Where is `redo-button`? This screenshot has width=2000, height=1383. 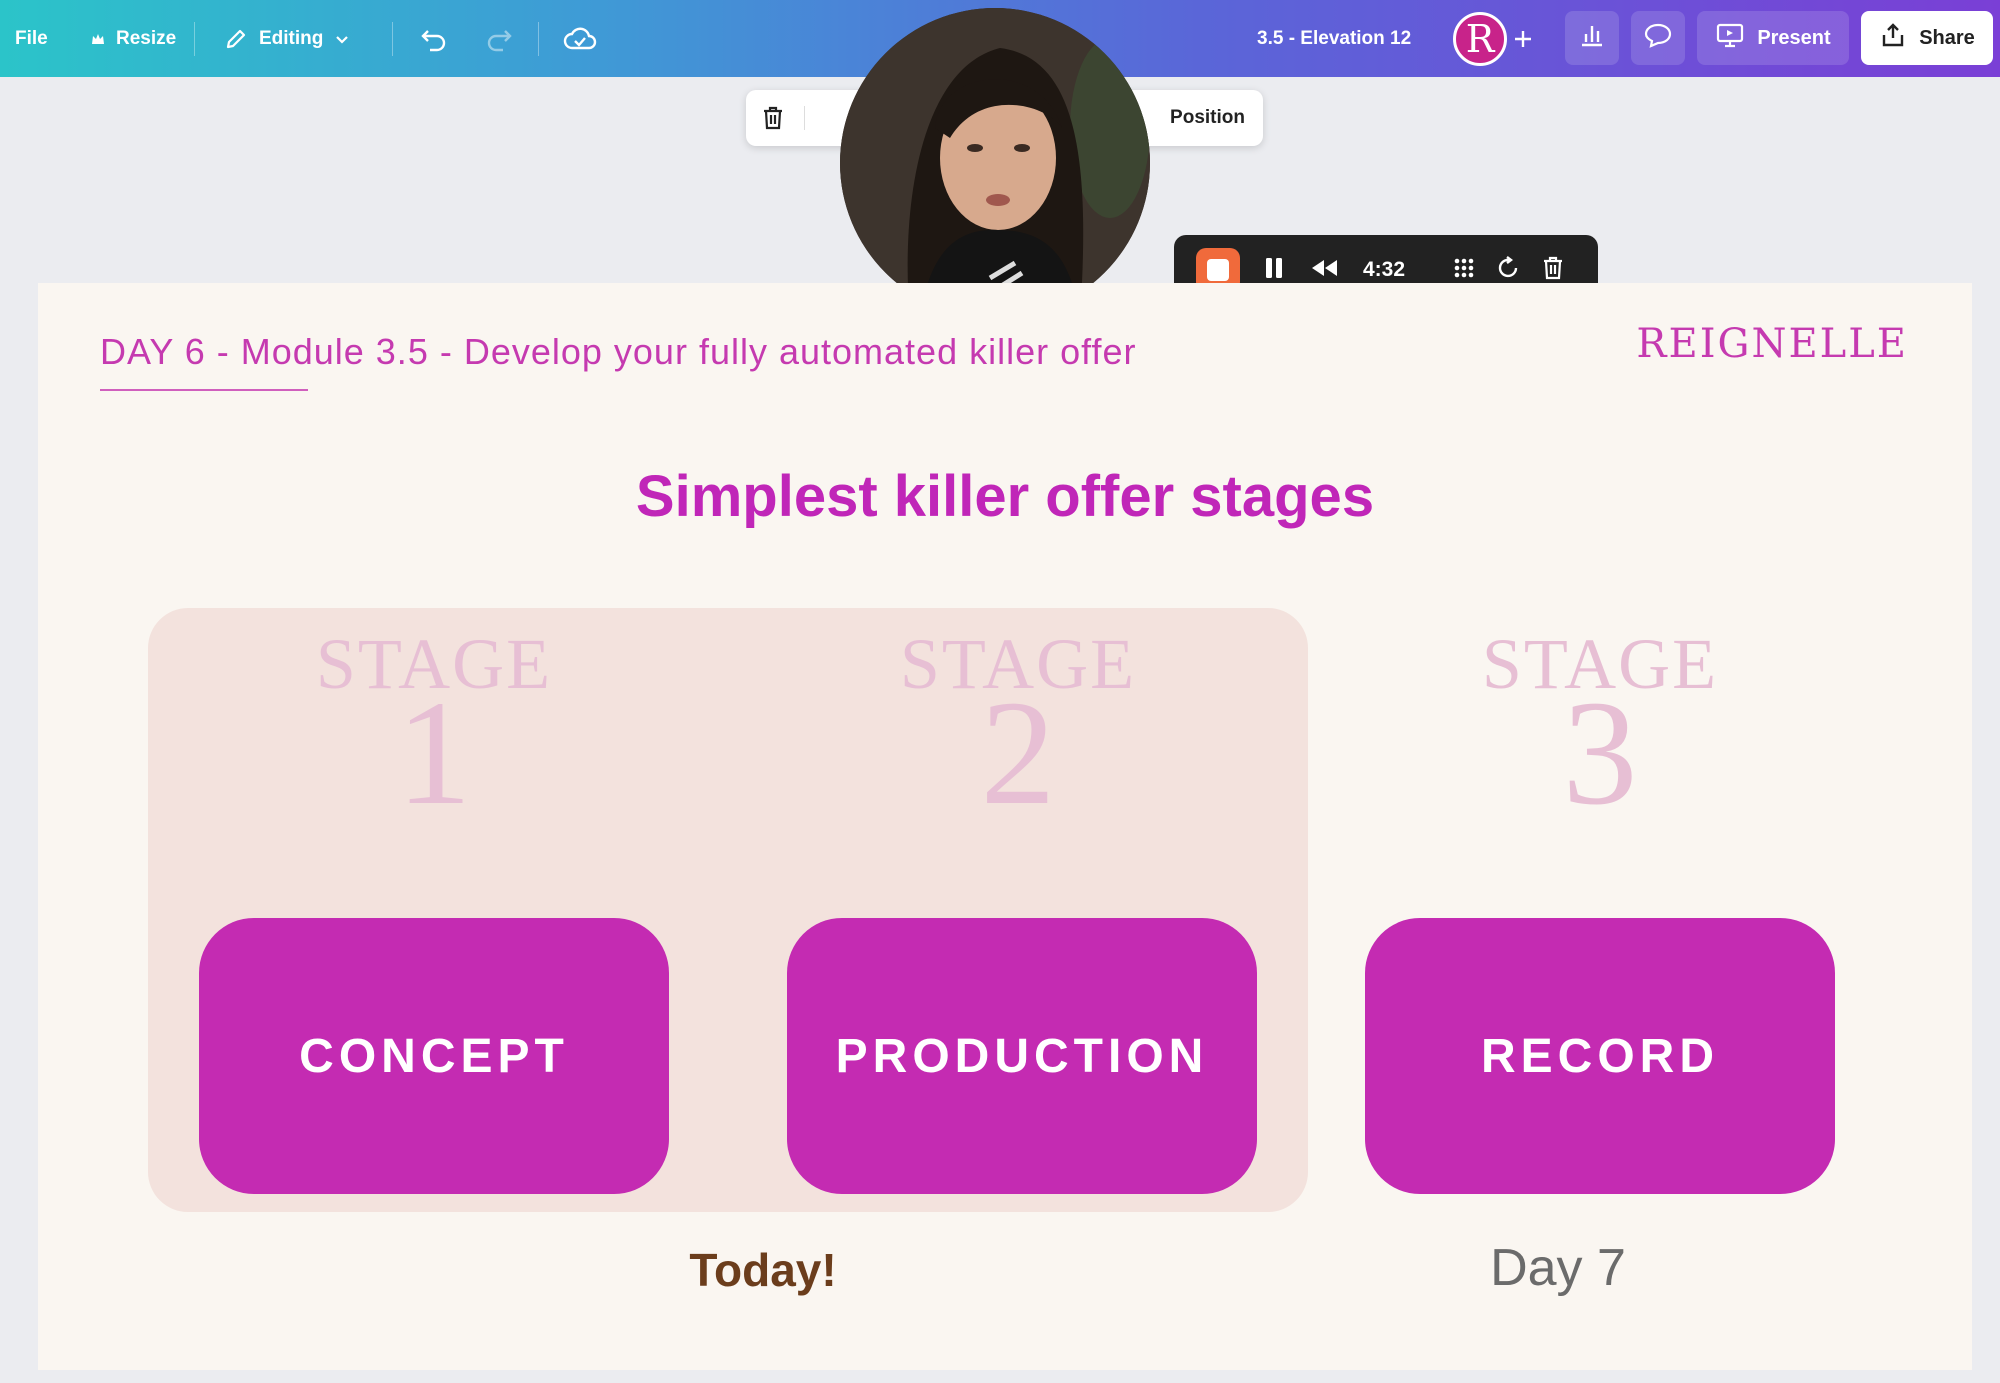
redo-button is located at coordinates (499, 38).